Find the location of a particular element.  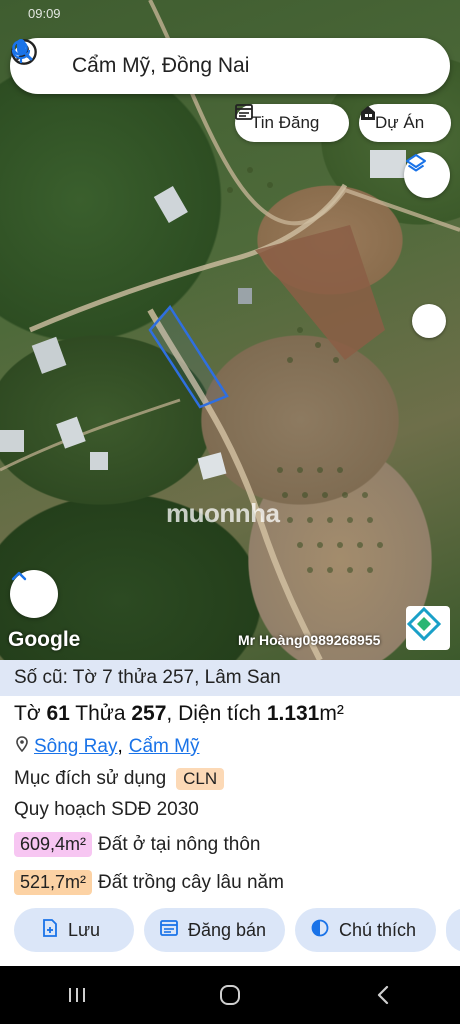

search-bar is located at coordinates (230, 66).